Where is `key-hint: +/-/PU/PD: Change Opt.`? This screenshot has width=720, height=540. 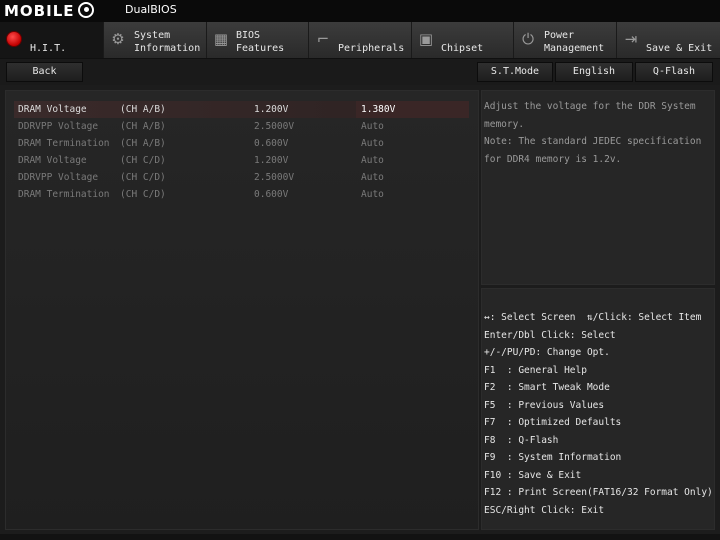 key-hint: +/-/PU/PD: Change Opt. is located at coordinates (547, 352).